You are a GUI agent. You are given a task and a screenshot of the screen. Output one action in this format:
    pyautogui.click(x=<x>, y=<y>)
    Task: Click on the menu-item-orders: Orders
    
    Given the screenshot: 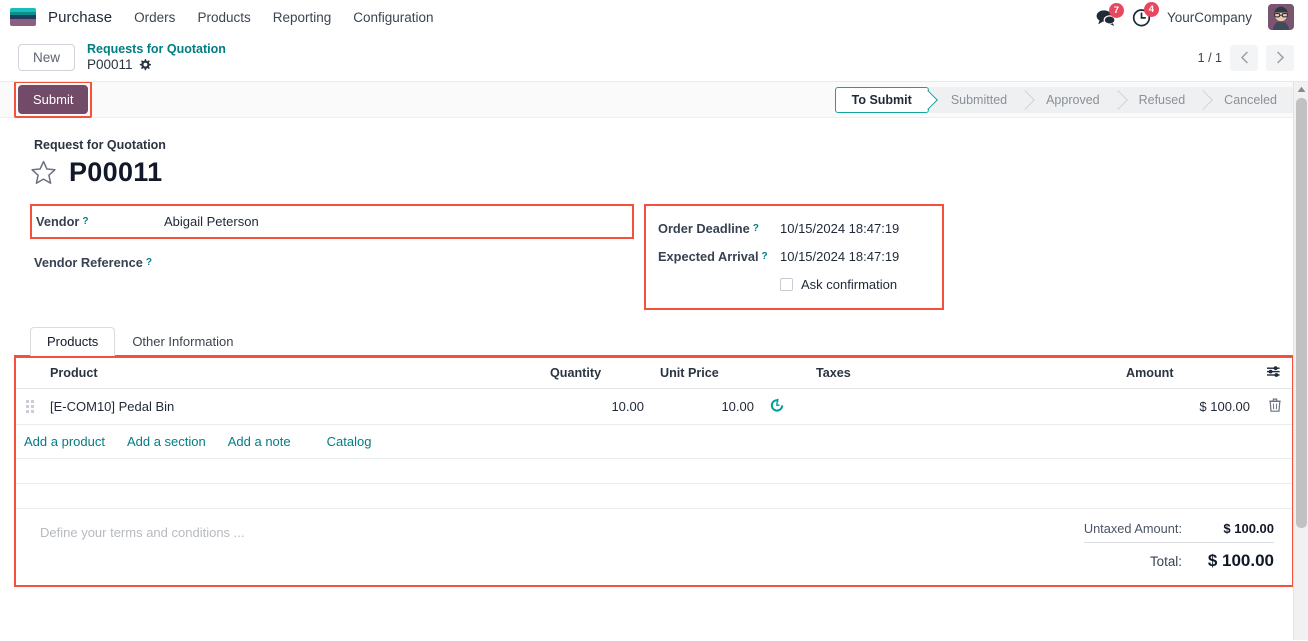 What is the action you would take?
    pyautogui.click(x=154, y=17)
    